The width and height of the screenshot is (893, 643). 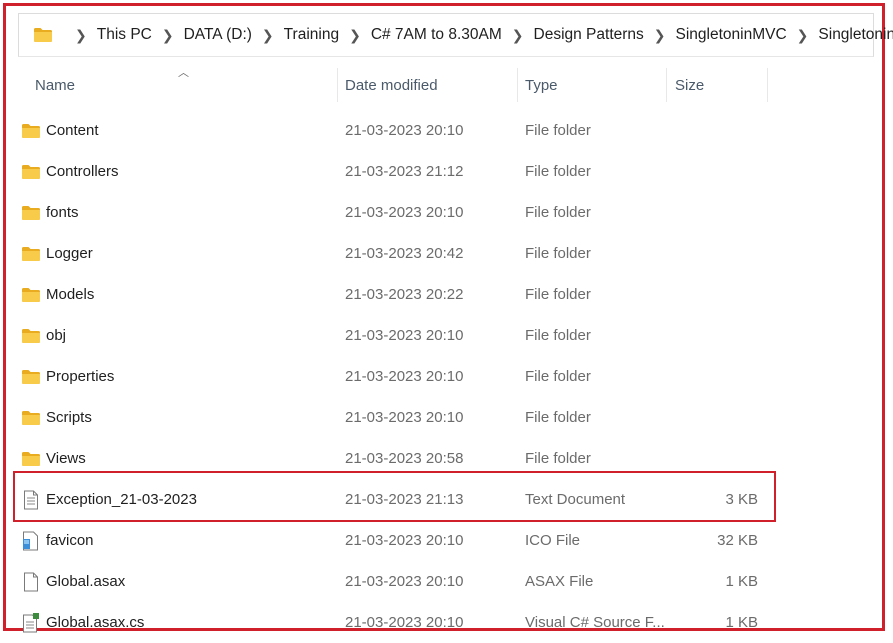 I want to click on file-date-modified: 21-03-2023 20:58, so click(x=404, y=458).